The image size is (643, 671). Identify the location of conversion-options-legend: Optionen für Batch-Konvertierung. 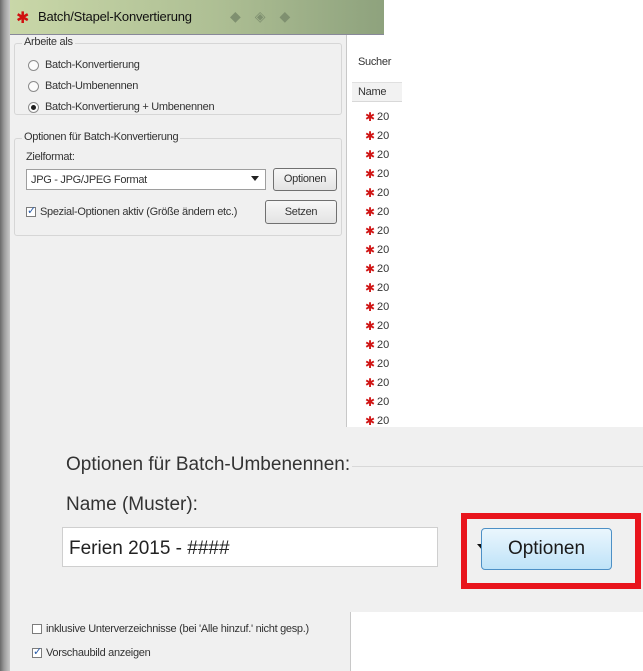
(101, 137).